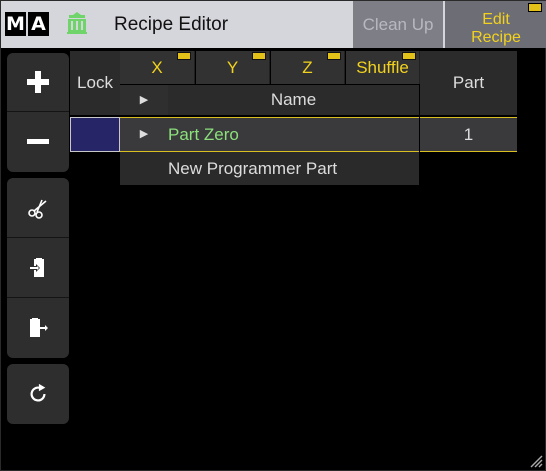  I want to click on filter-column-shuffle-label: Shuffle, so click(382, 67).